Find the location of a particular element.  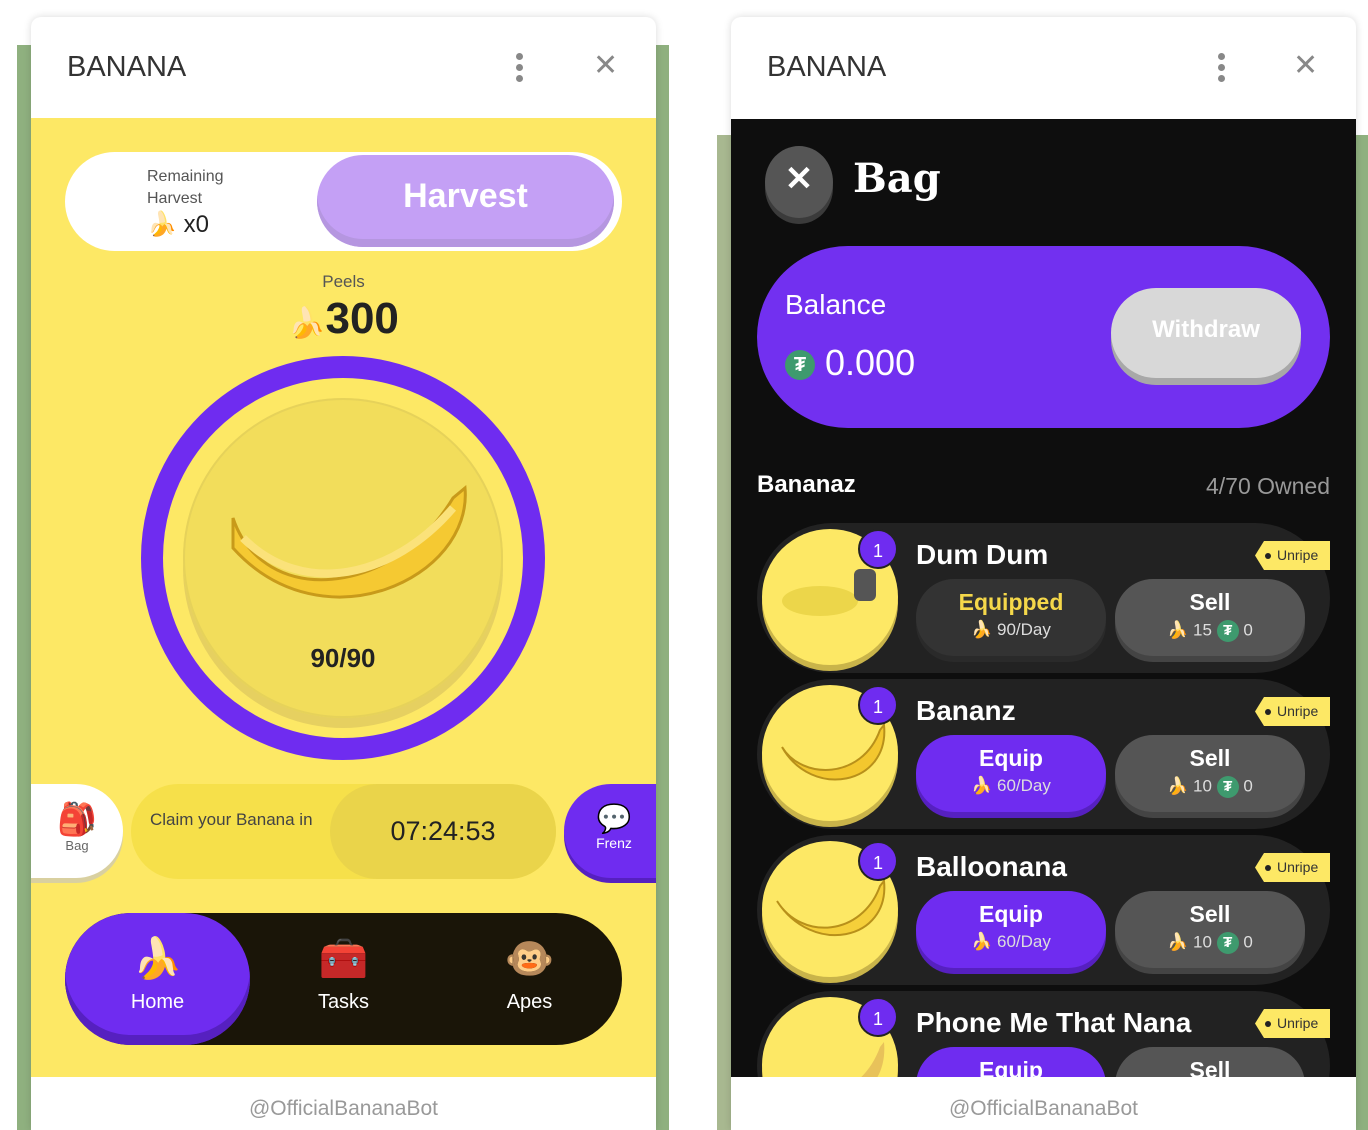

rate: 🍌 90/Day is located at coordinates (1011, 630).